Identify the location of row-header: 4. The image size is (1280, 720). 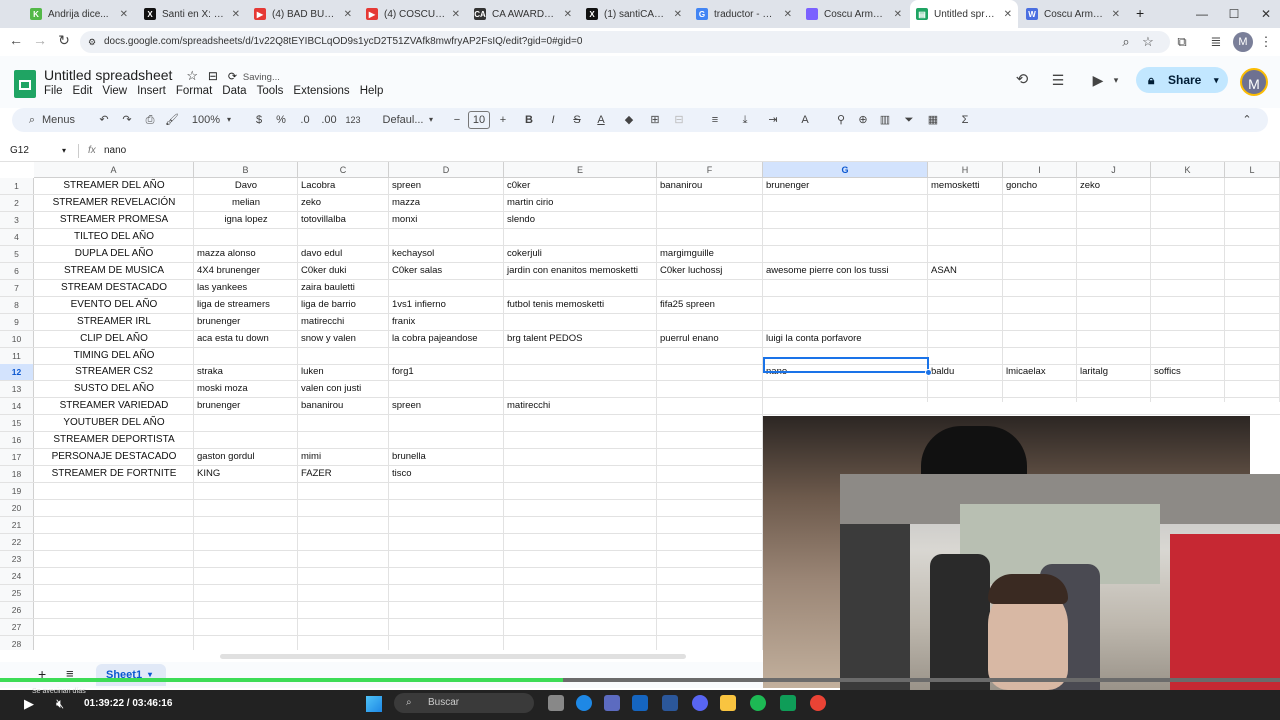
(17, 237).